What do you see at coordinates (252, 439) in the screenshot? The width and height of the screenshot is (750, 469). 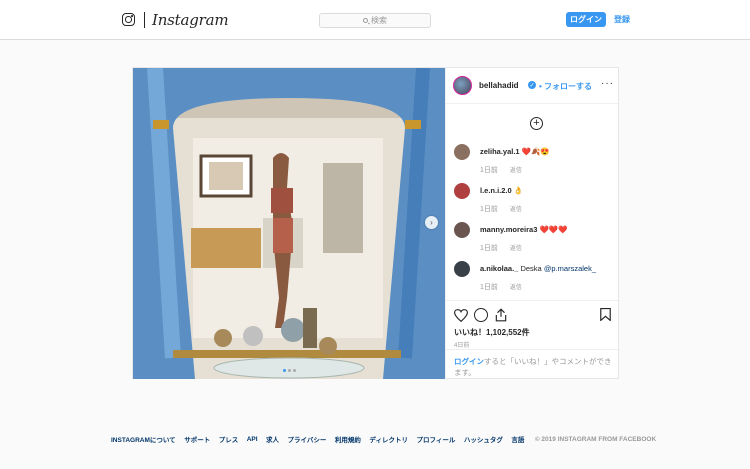 I see `footer-link: API` at bounding box center [252, 439].